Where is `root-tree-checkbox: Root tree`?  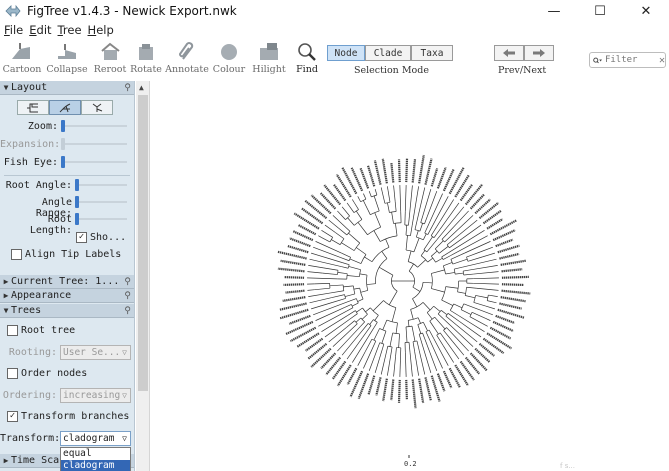 root-tree-checkbox: Root tree is located at coordinates (41, 330).